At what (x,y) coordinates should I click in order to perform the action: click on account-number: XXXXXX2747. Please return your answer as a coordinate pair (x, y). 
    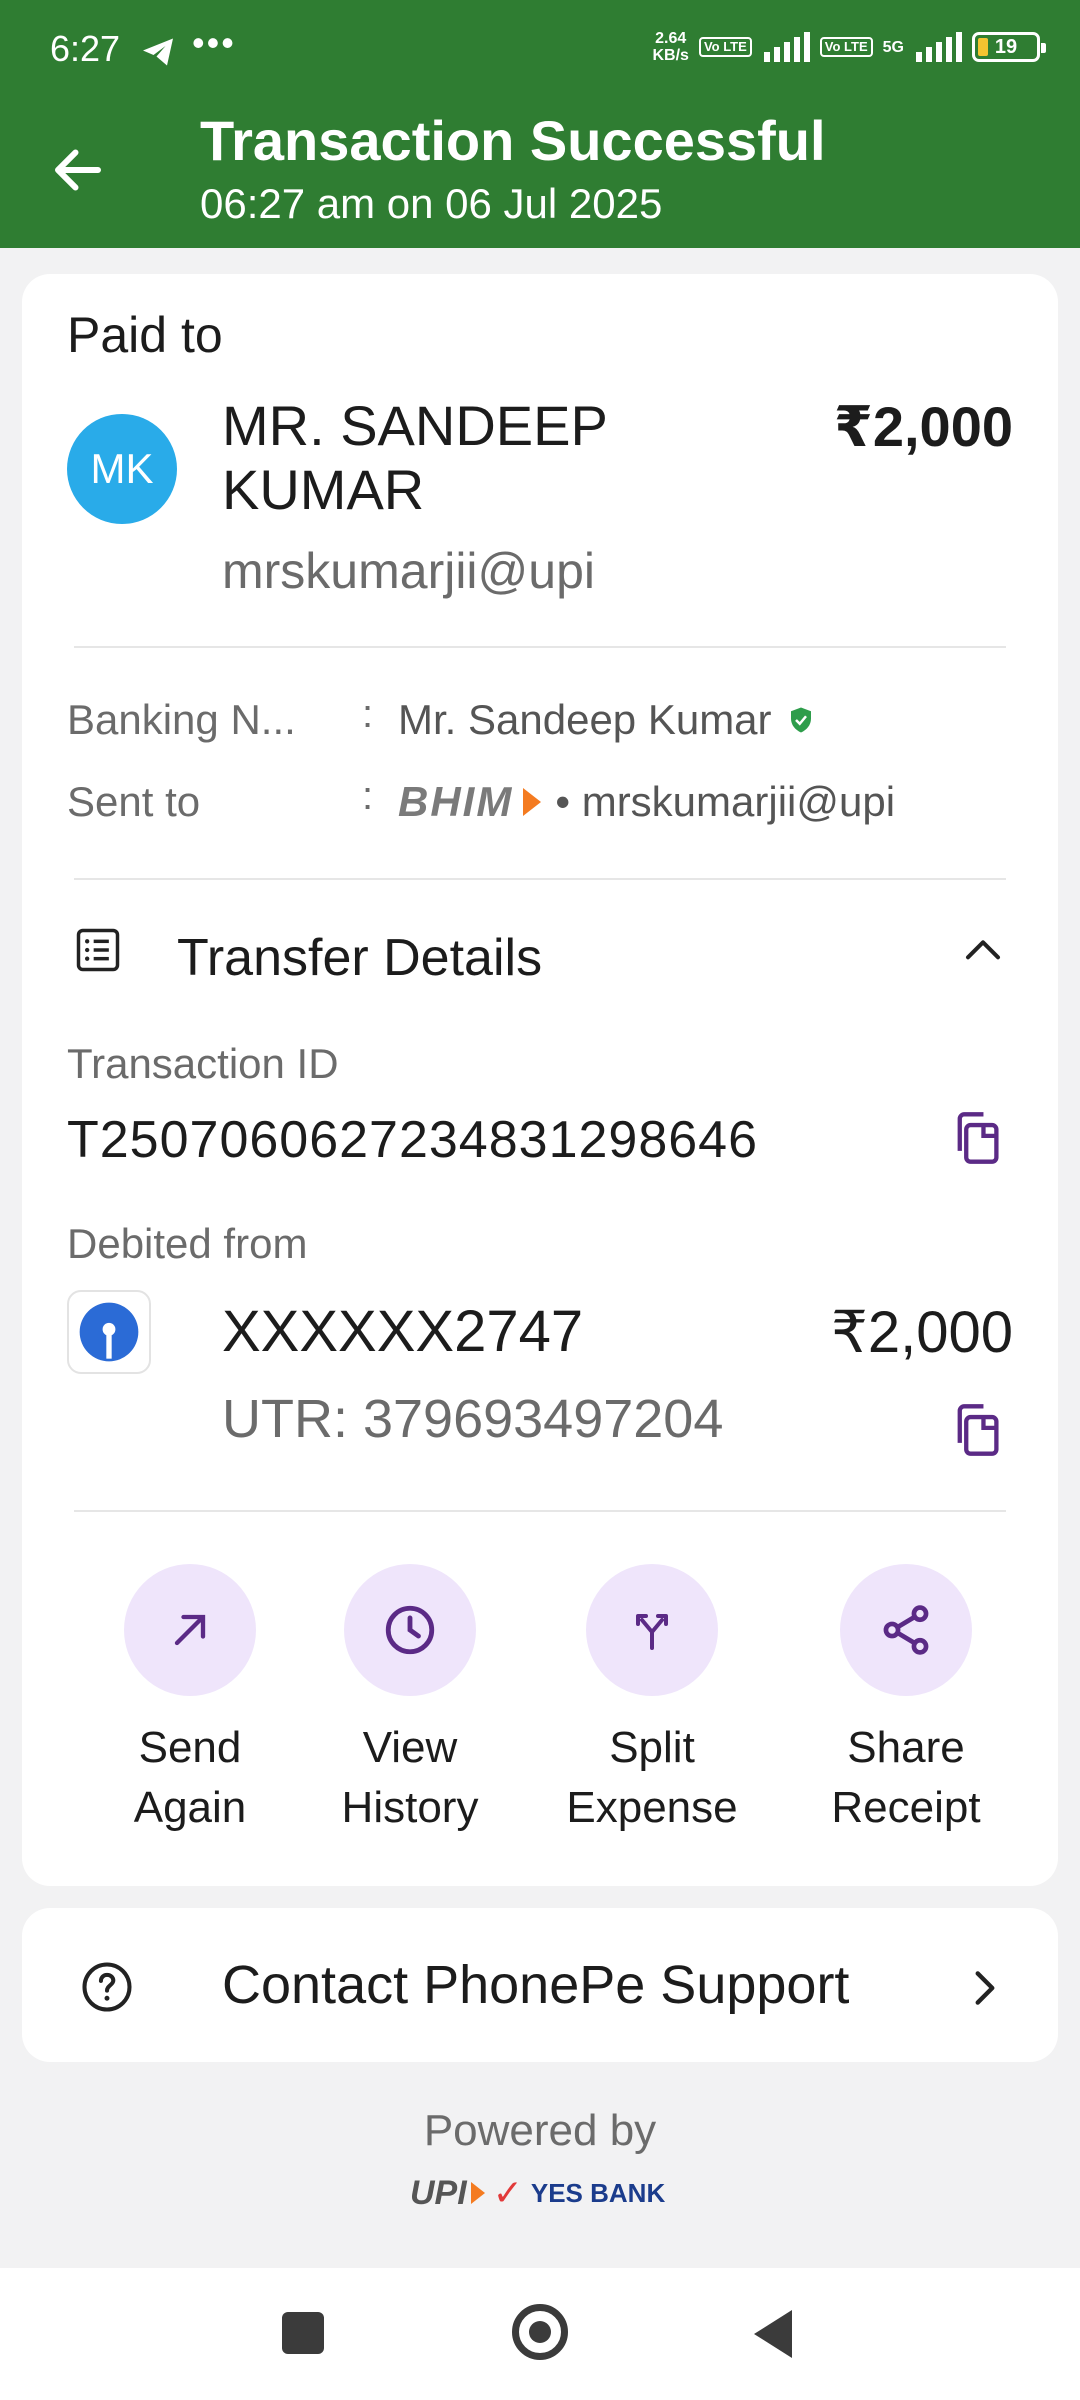
    Looking at the image, I should click on (403, 1331).